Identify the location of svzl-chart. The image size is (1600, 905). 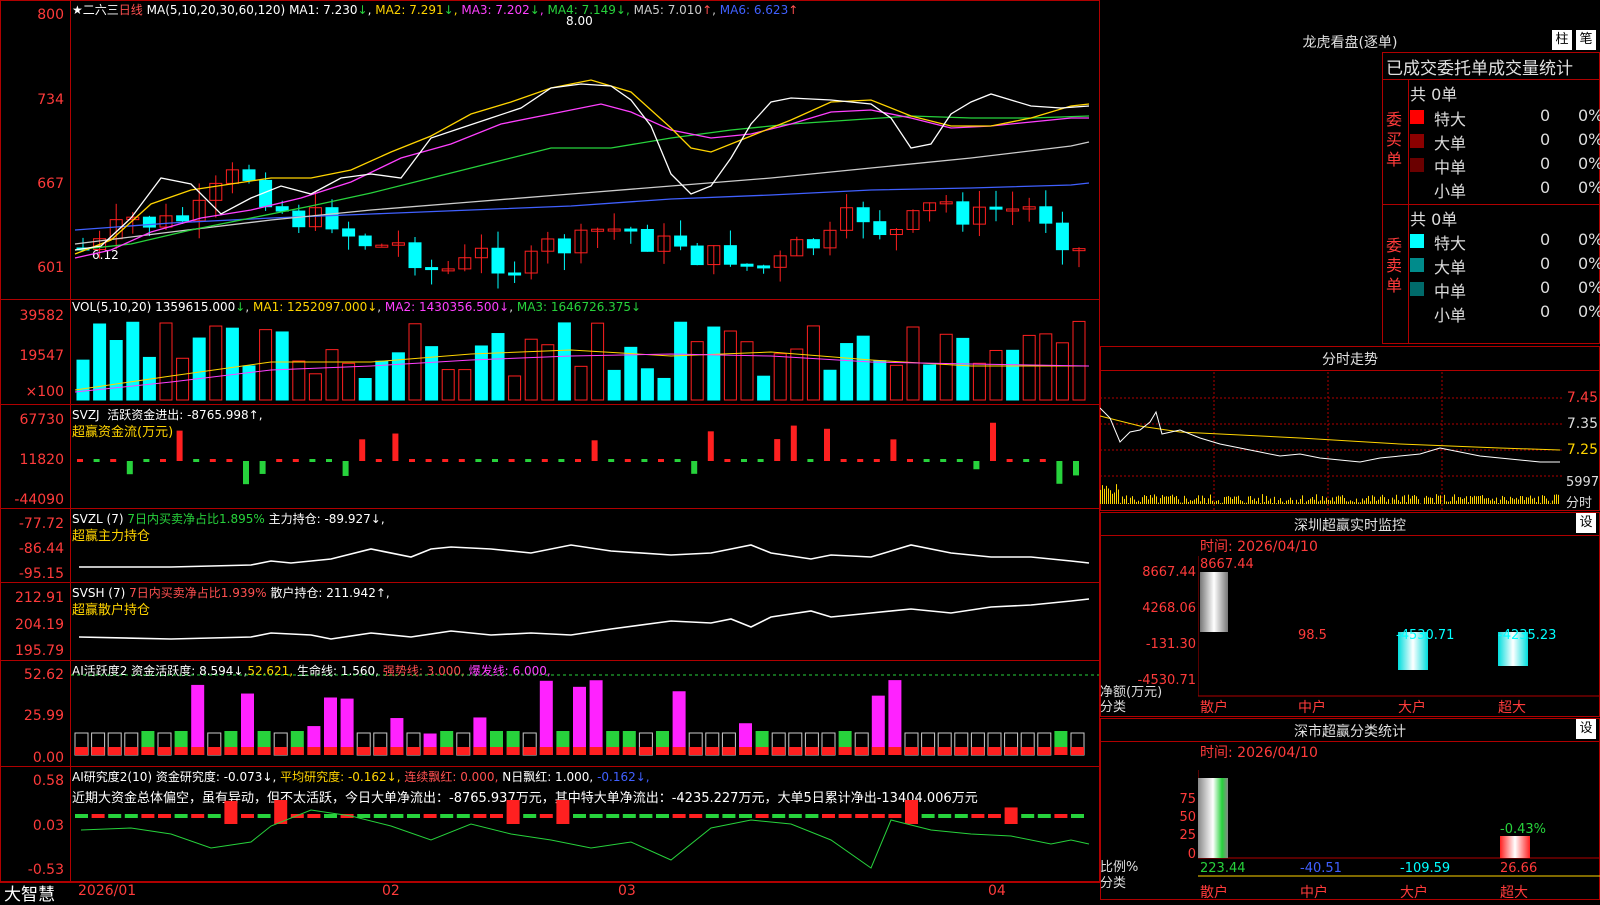
(585, 545).